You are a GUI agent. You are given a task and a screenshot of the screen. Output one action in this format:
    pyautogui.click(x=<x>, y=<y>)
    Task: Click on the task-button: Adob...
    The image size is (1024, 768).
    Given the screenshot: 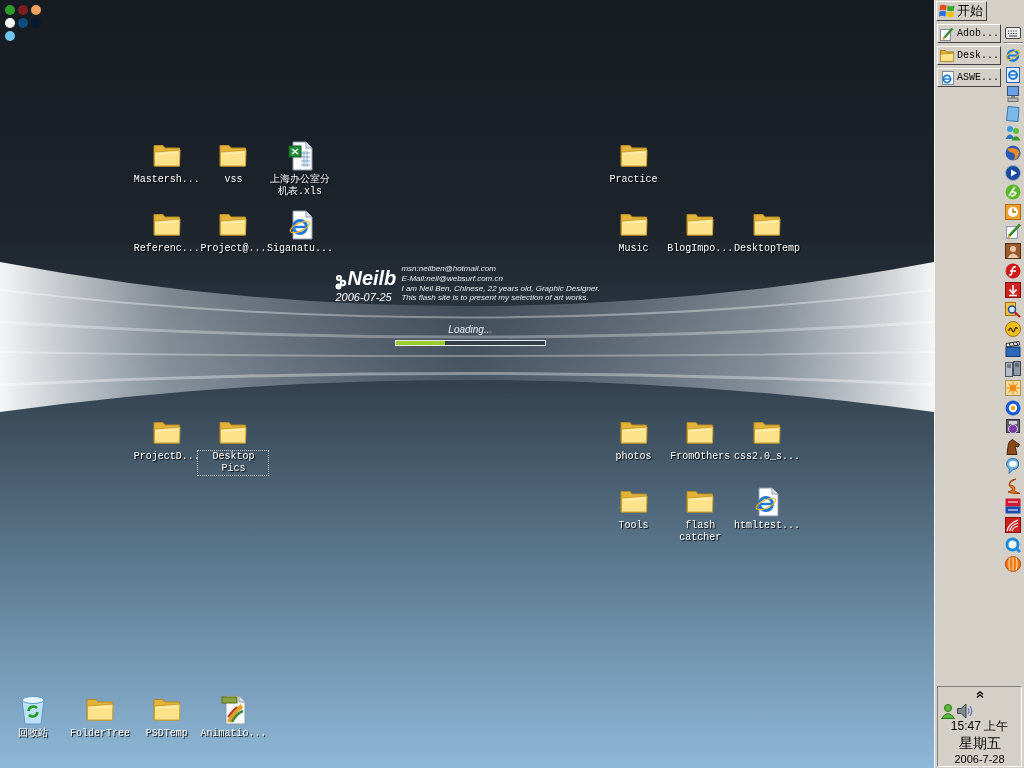 What is the action you would take?
    pyautogui.click(x=969, y=33)
    